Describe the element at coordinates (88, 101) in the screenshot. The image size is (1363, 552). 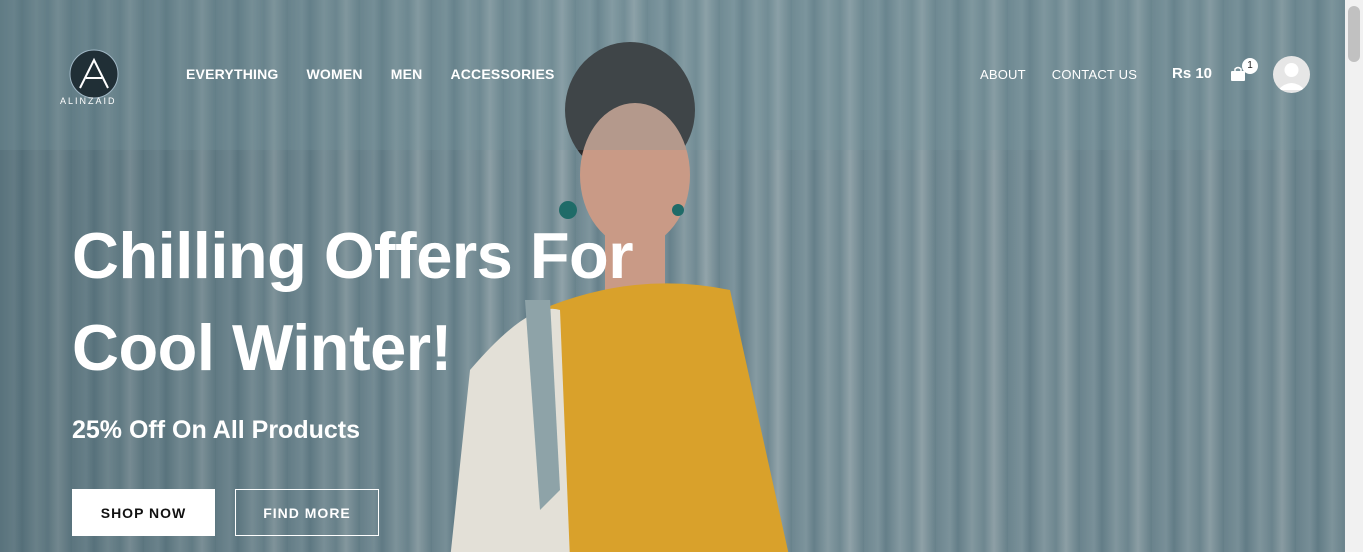
I see `brand-logo-text: ALINZAID` at that location.